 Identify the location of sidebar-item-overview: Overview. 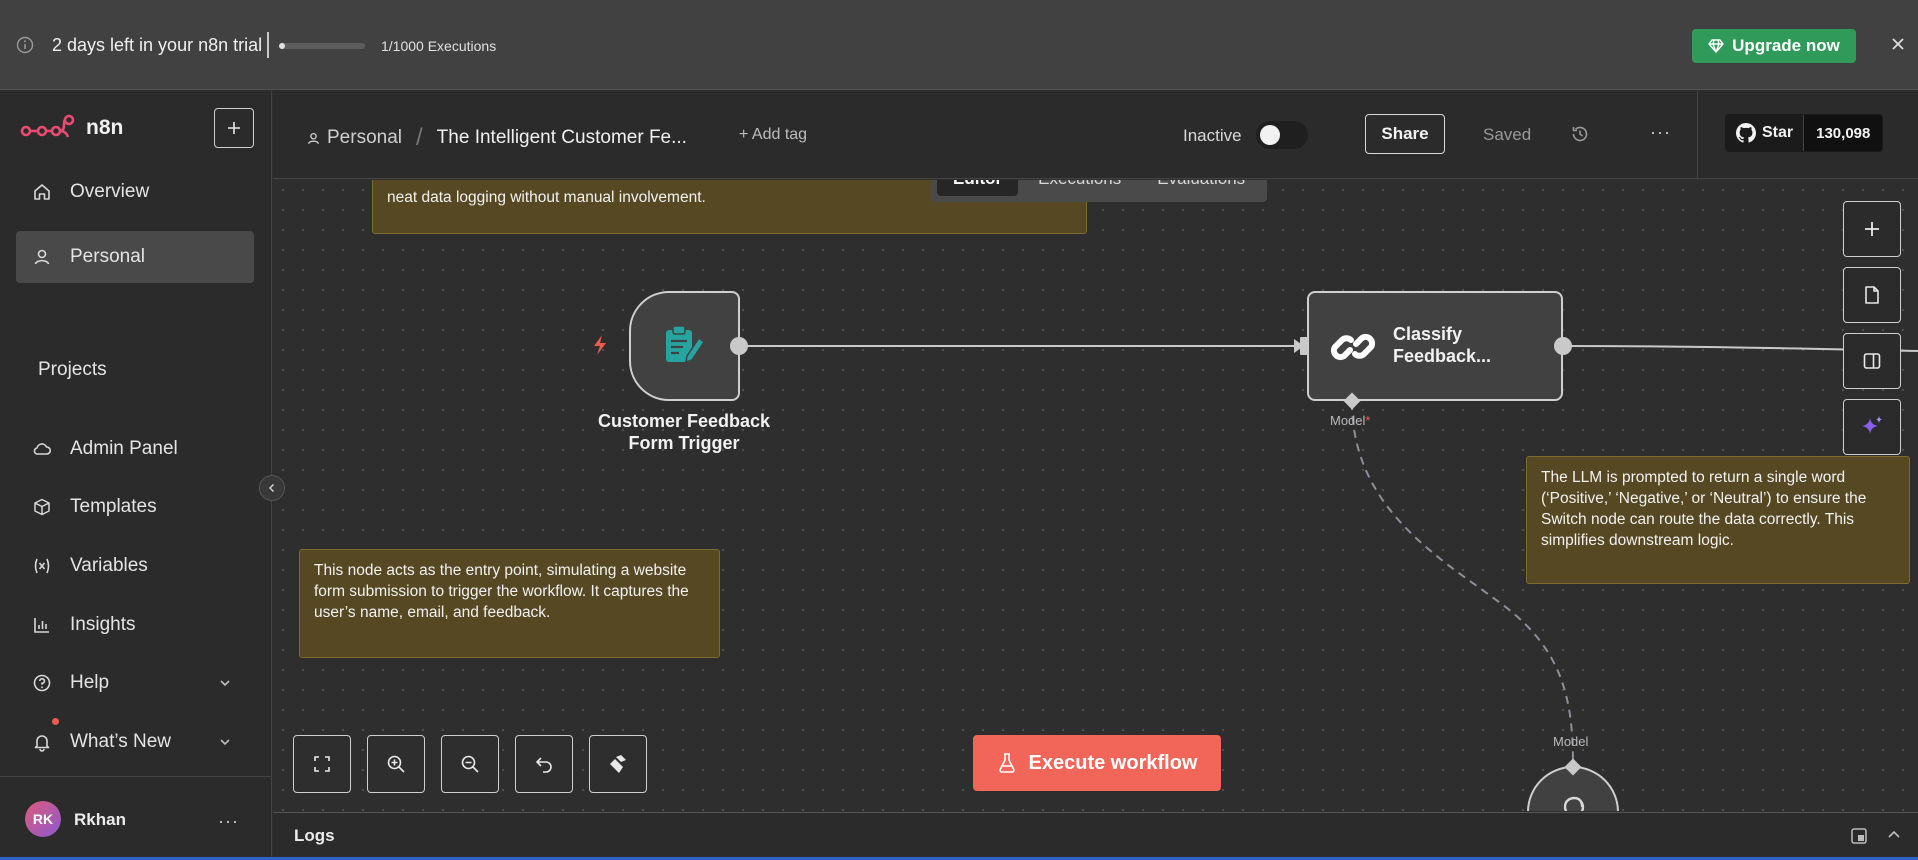
(135, 192).